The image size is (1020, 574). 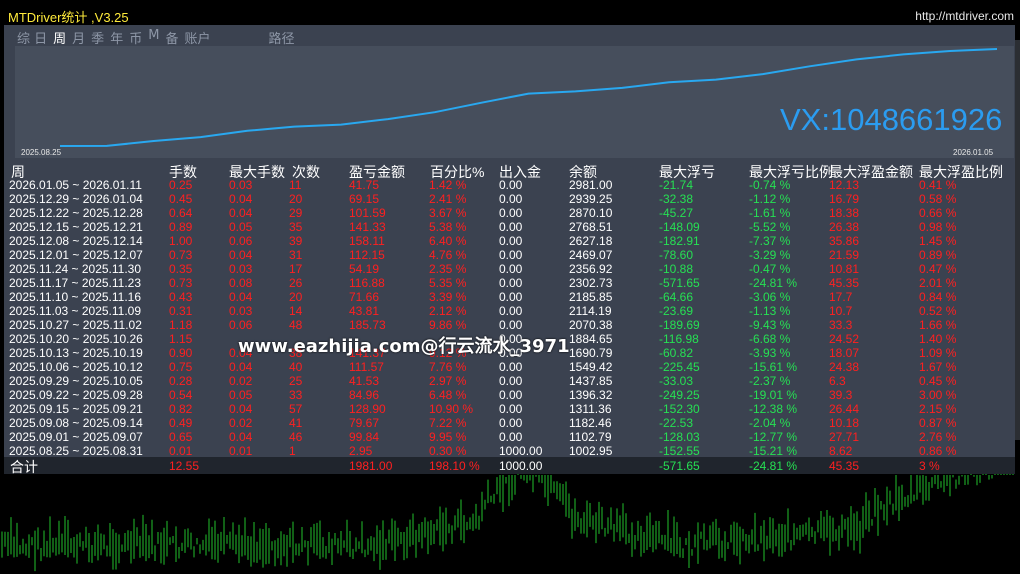 I want to click on table-cell: 9.86 %, so click(x=448, y=325).